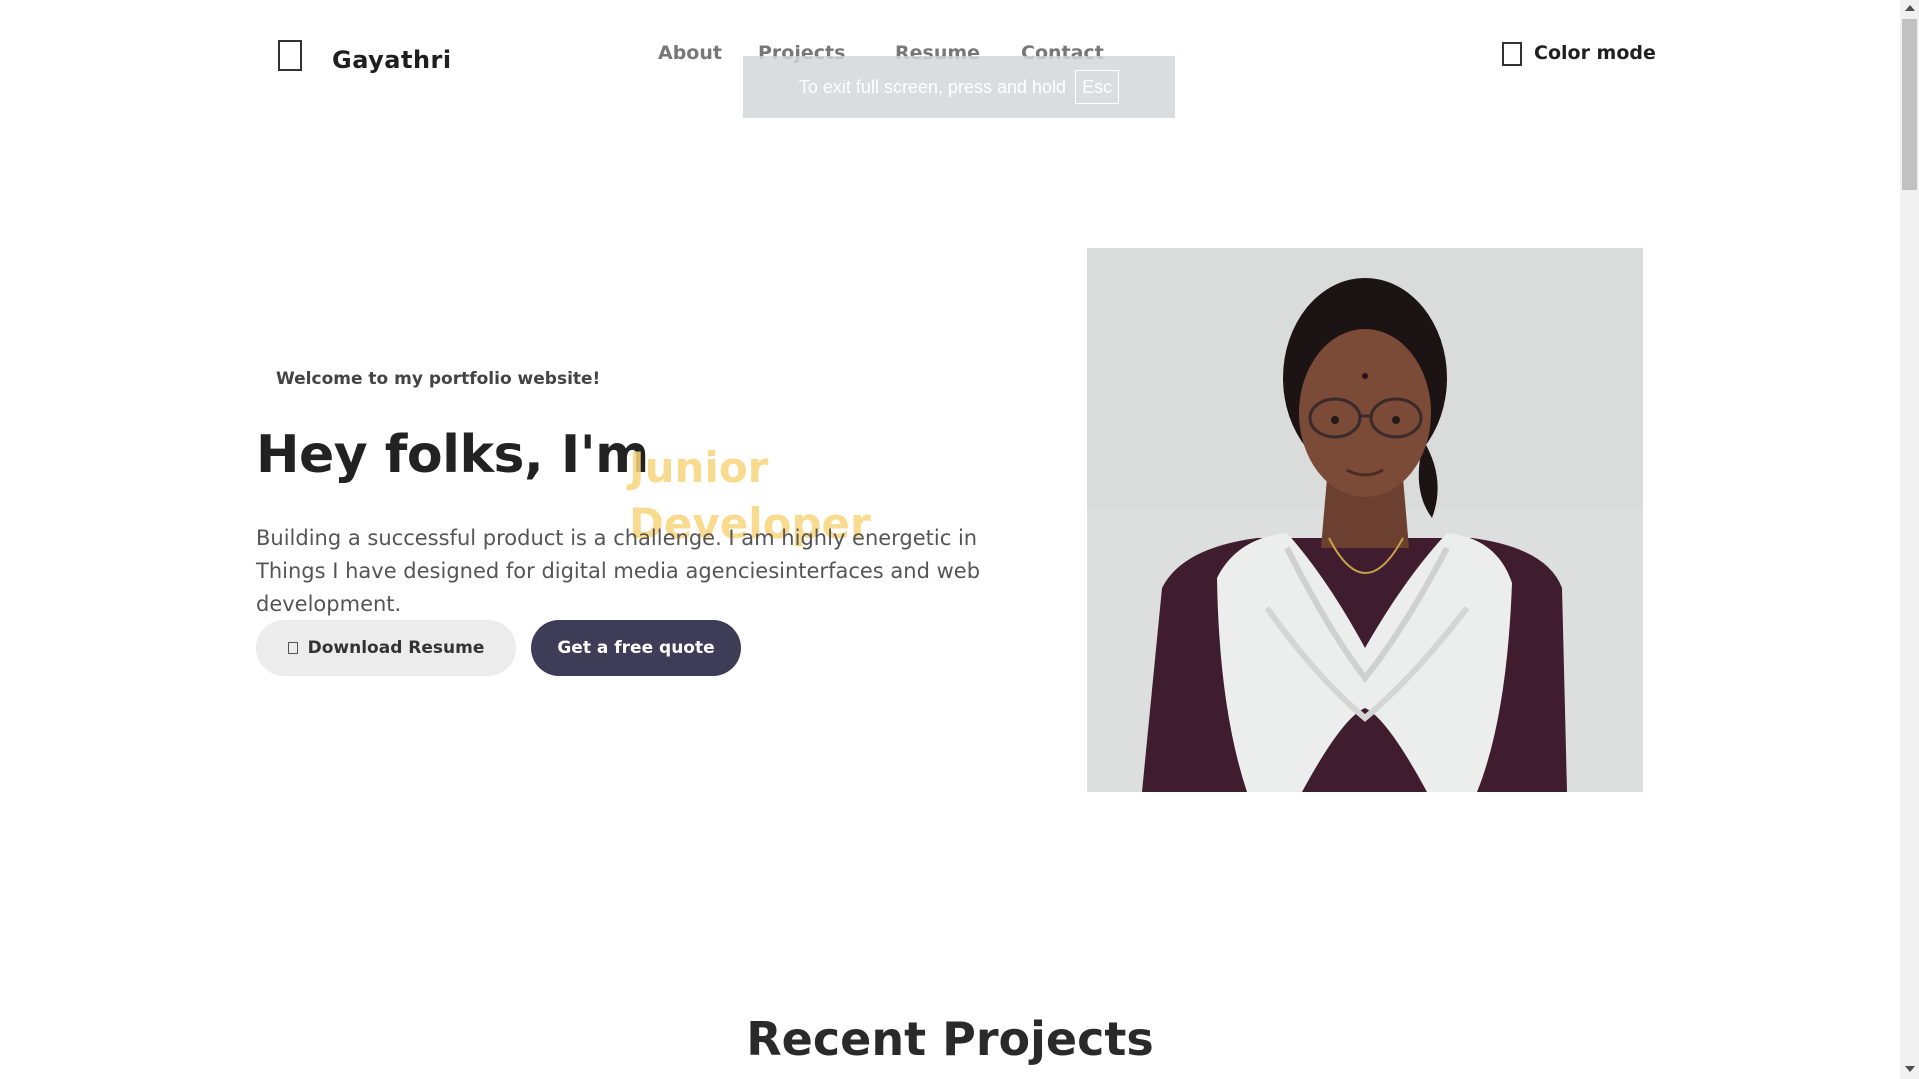 This screenshot has width=1919, height=1079. What do you see at coordinates (438, 379) in the screenshot?
I see `welcome-text: Welcome to my portfolio website!` at bounding box center [438, 379].